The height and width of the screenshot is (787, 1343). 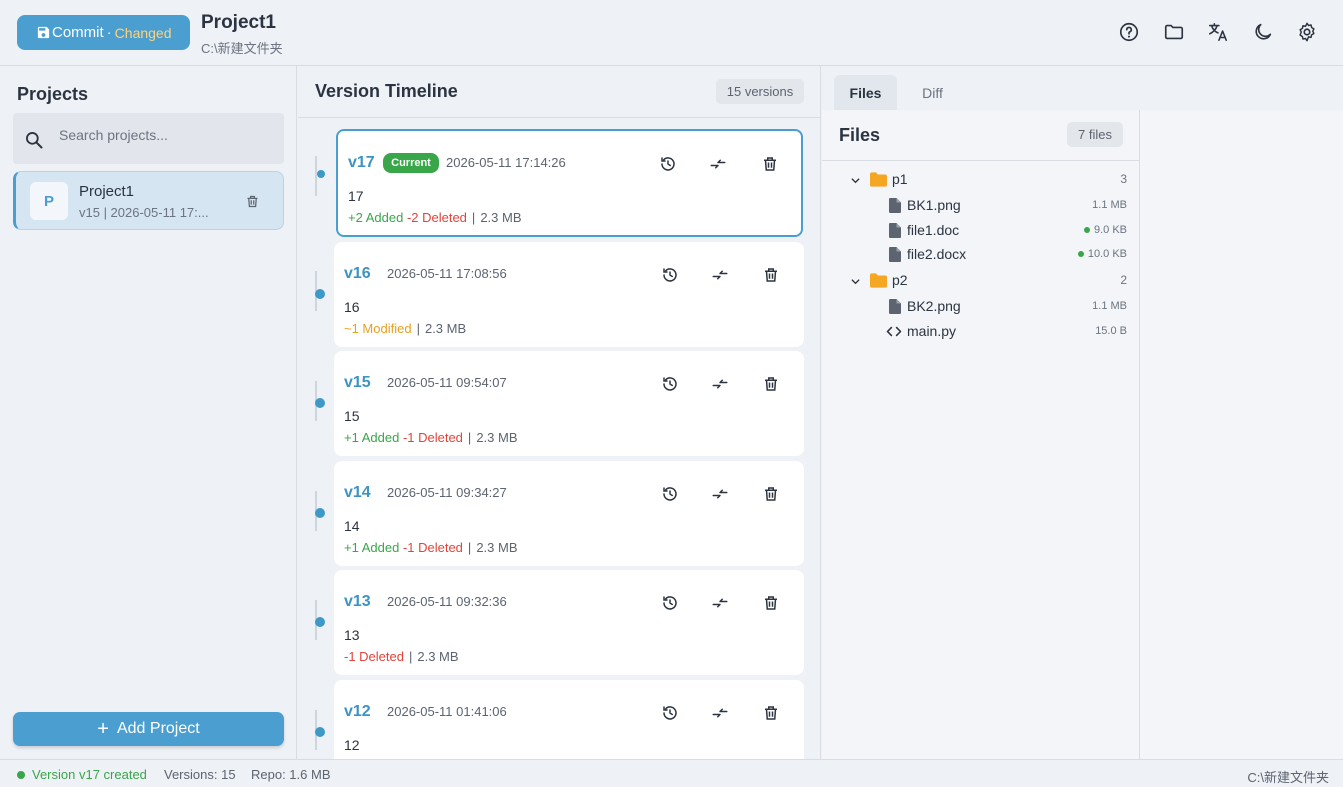 What do you see at coordinates (158, 728) in the screenshot?
I see `add-project-label: Add Project` at bounding box center [158, 728].